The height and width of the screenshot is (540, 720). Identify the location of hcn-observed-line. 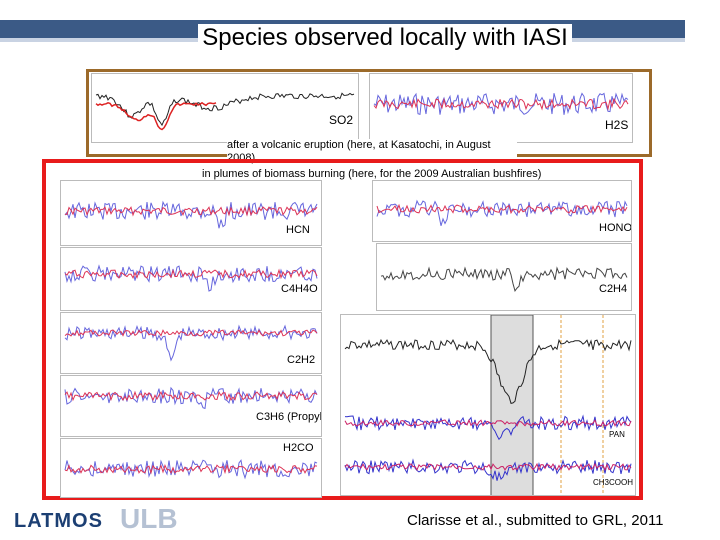
(191, 214).